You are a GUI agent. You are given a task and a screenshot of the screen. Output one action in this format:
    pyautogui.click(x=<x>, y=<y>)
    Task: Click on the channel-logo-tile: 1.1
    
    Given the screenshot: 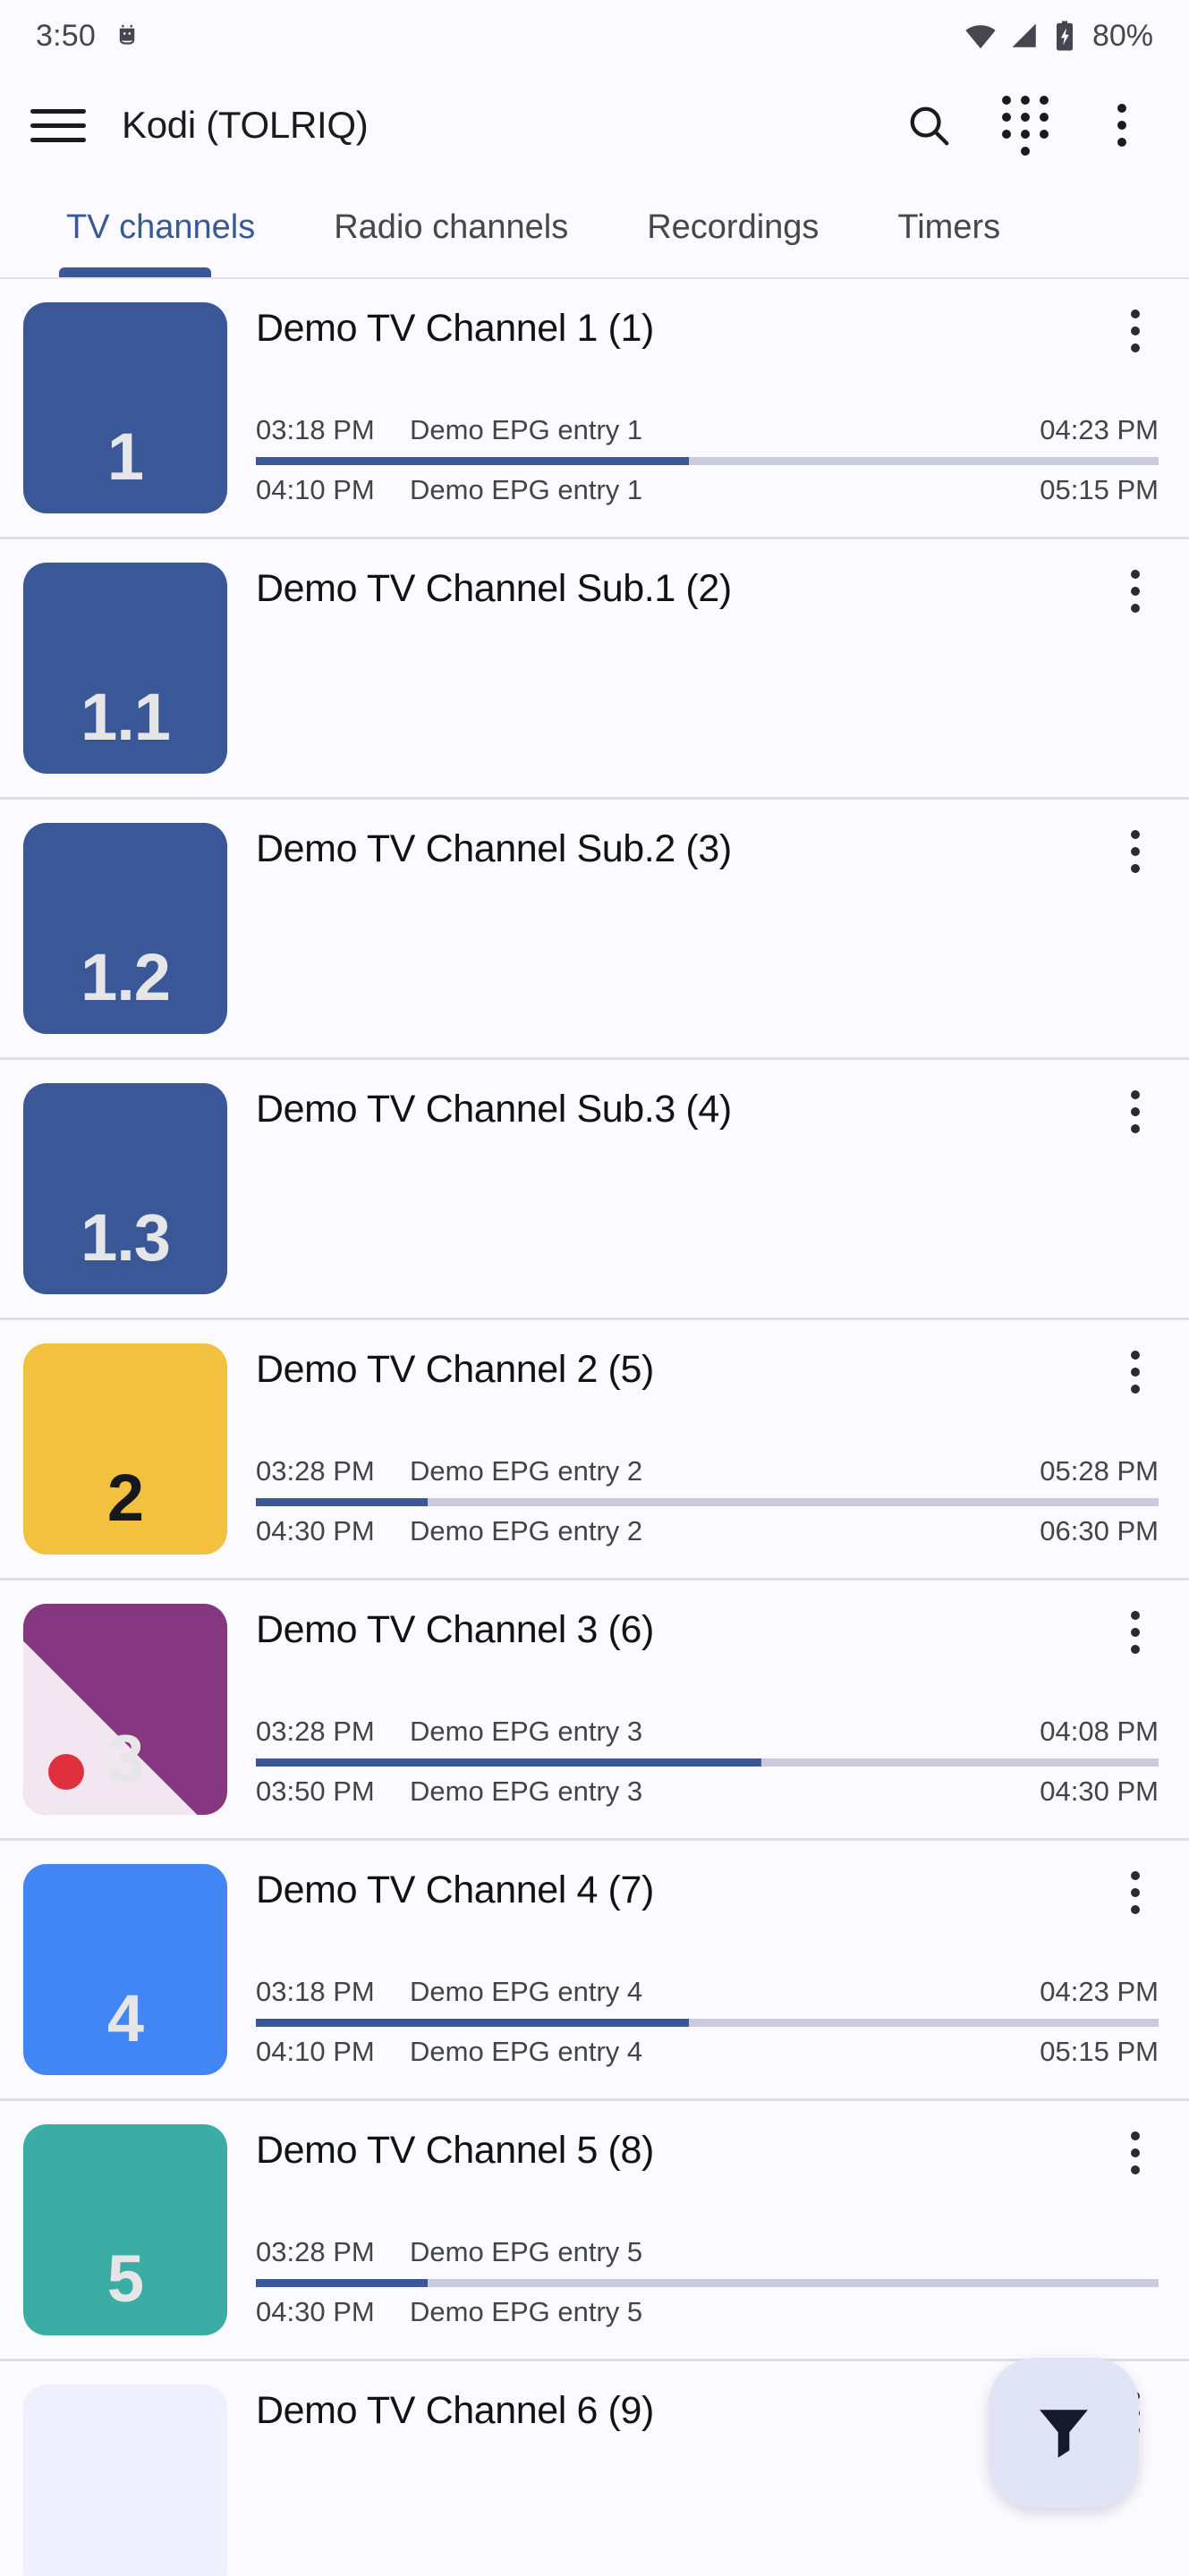 What is the action you would take?
    pyautogui.click(x=125, y=668)
    